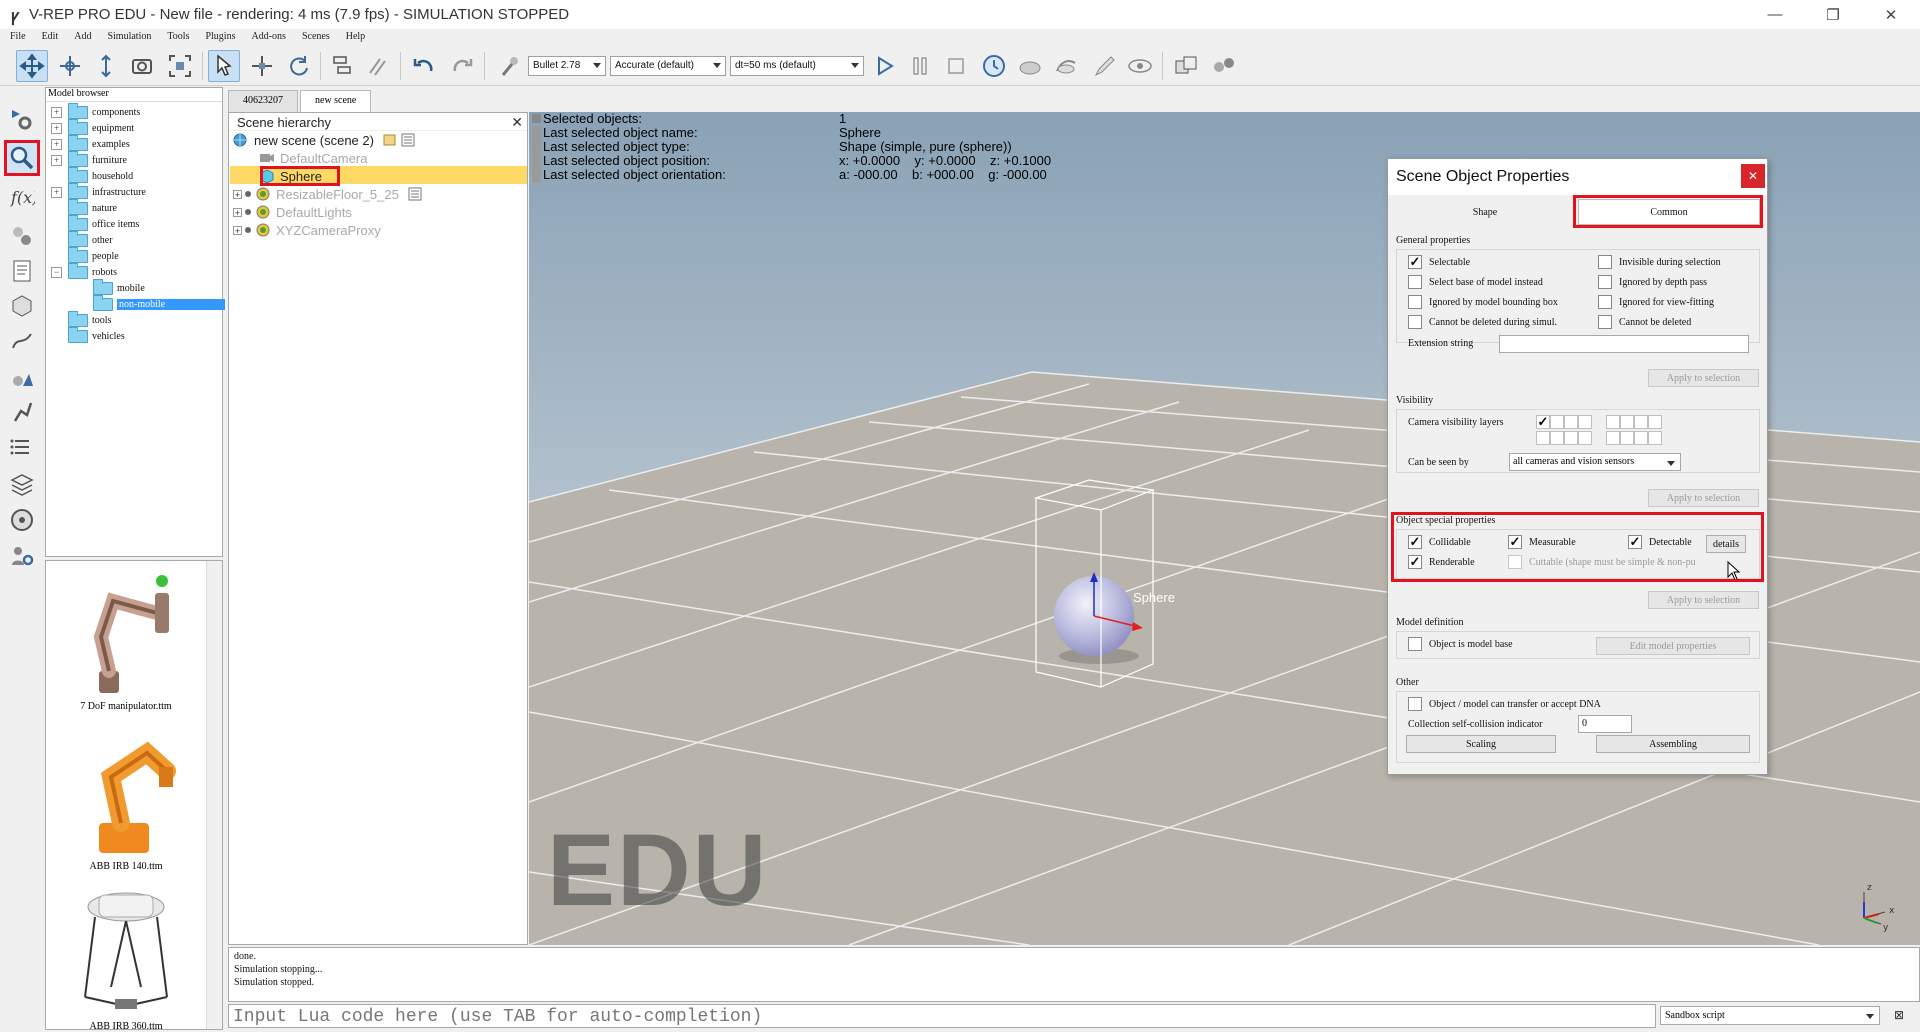 The width and height of the screenshot is (1920, 1032). Describe the element at coordinates (84, 271) in the screenshot. I see `model-folder-row: − robots` at that location.